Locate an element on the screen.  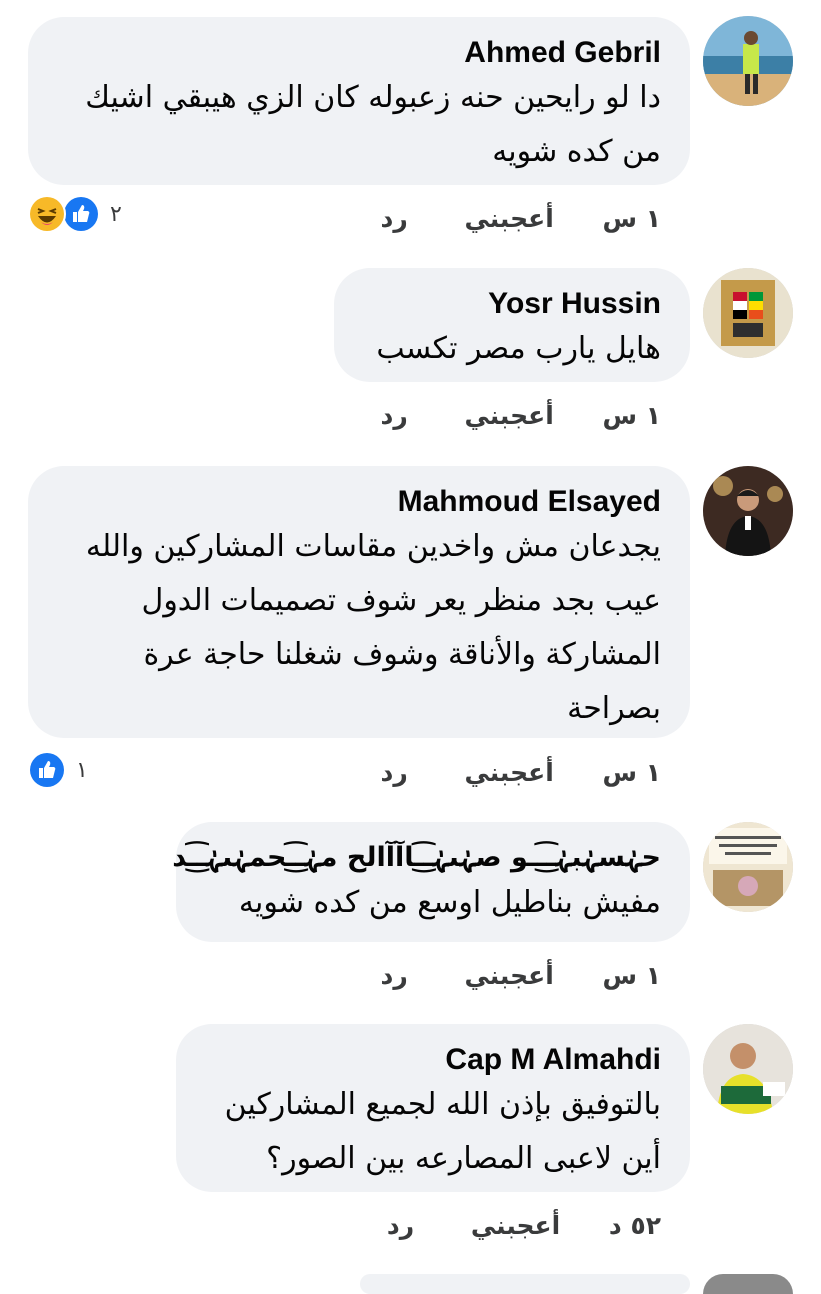
next-comment-avatar-edge is located at coordinates (748, 1284).